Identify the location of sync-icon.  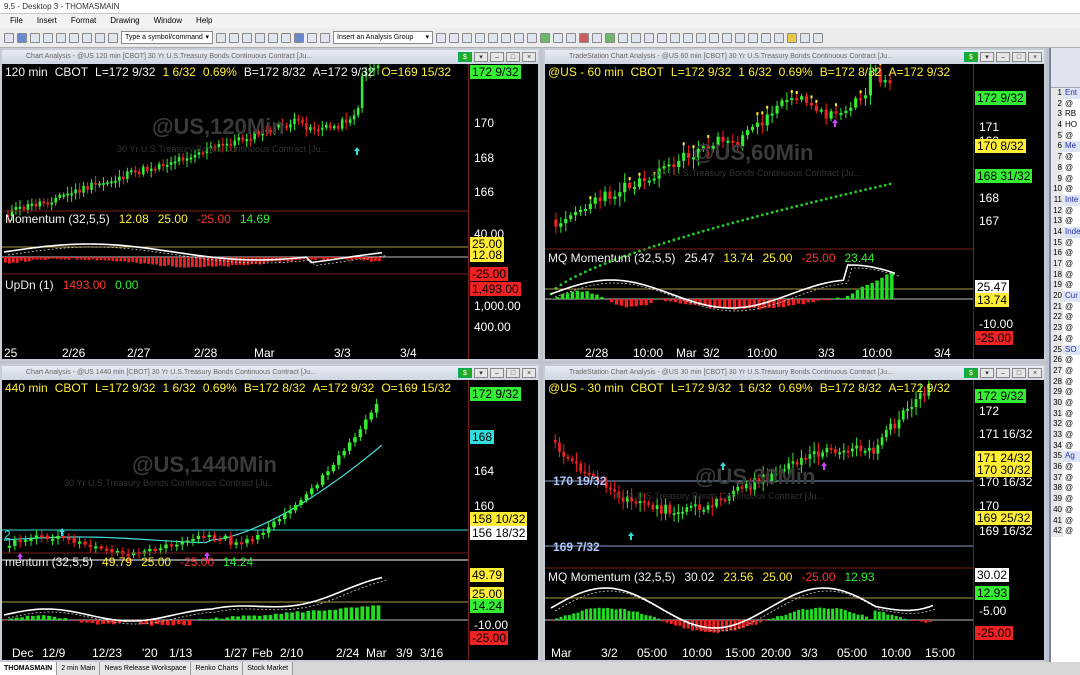
(805, 37).